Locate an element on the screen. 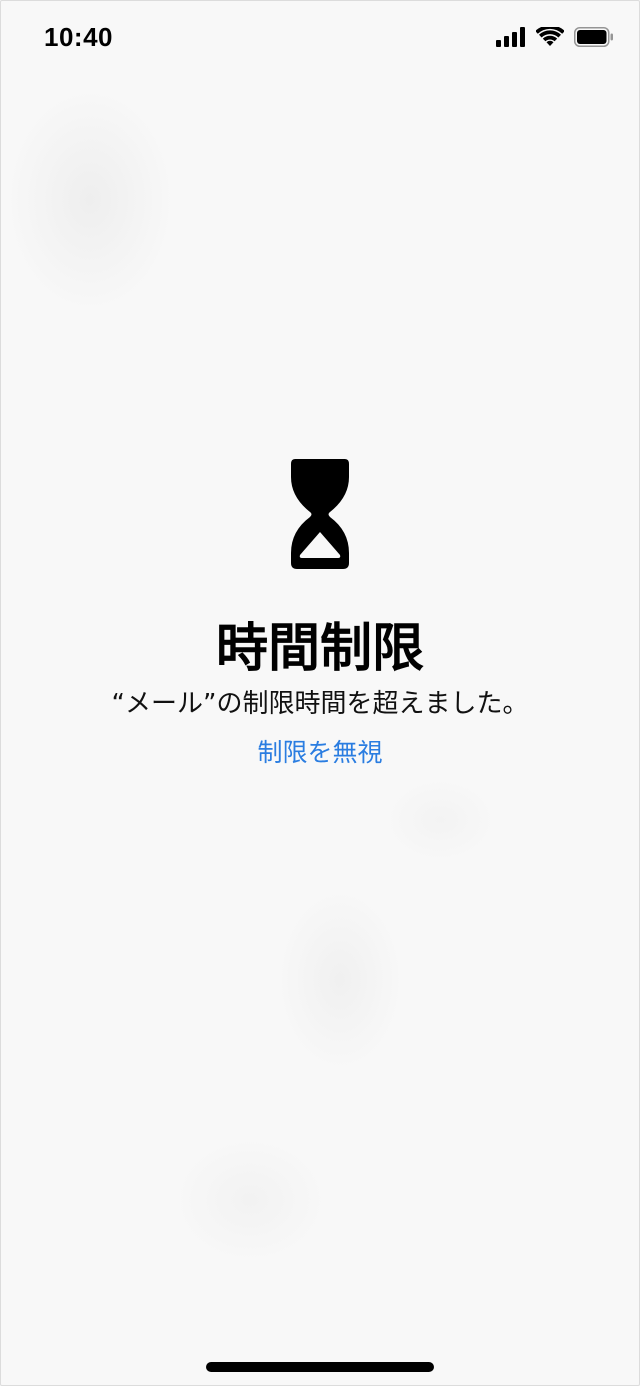 The width and height of the screenshot is (640, 1386). status-time: 10:40 is located at coordinates (78, 37).